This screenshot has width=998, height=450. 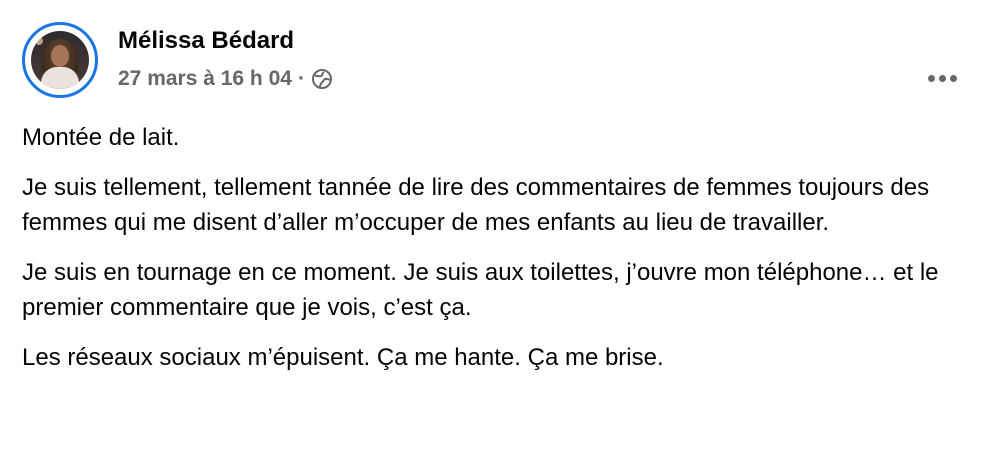 I want to click on avatar-body, so click(x=60, y=78).